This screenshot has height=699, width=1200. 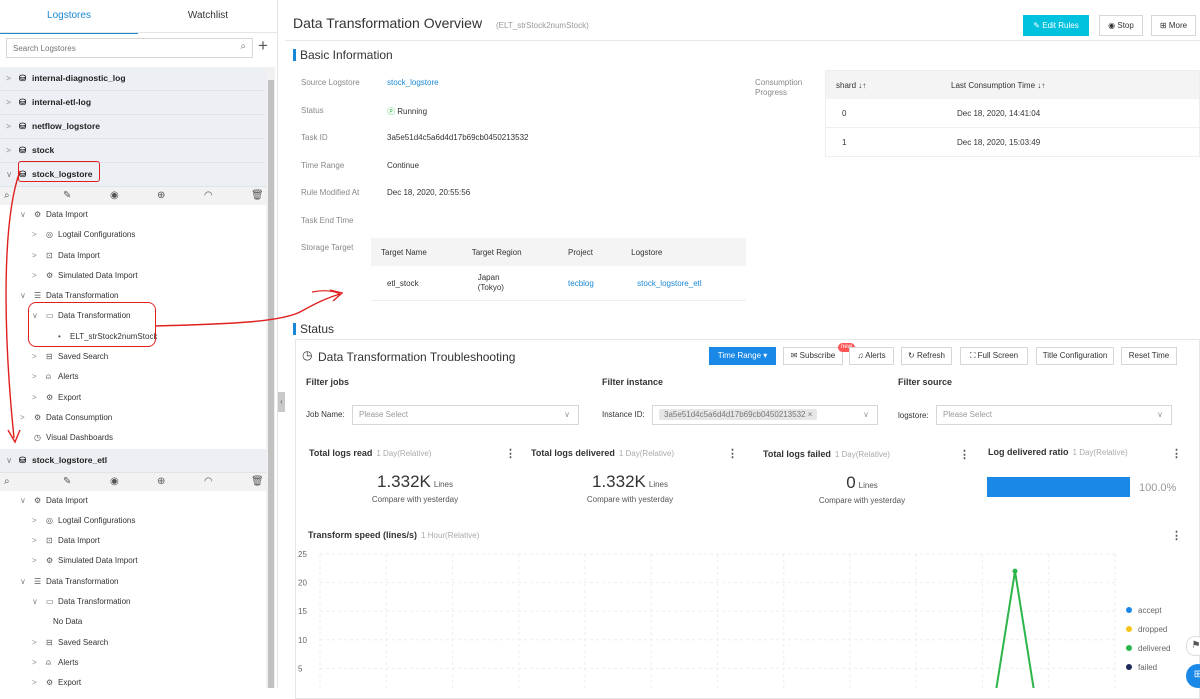 What do you see at coordinates (1070, 84) in the screenshot?
I see `consumption-time-header: Last Consumption Time ↓↑` at bounding box center [1070, 84].